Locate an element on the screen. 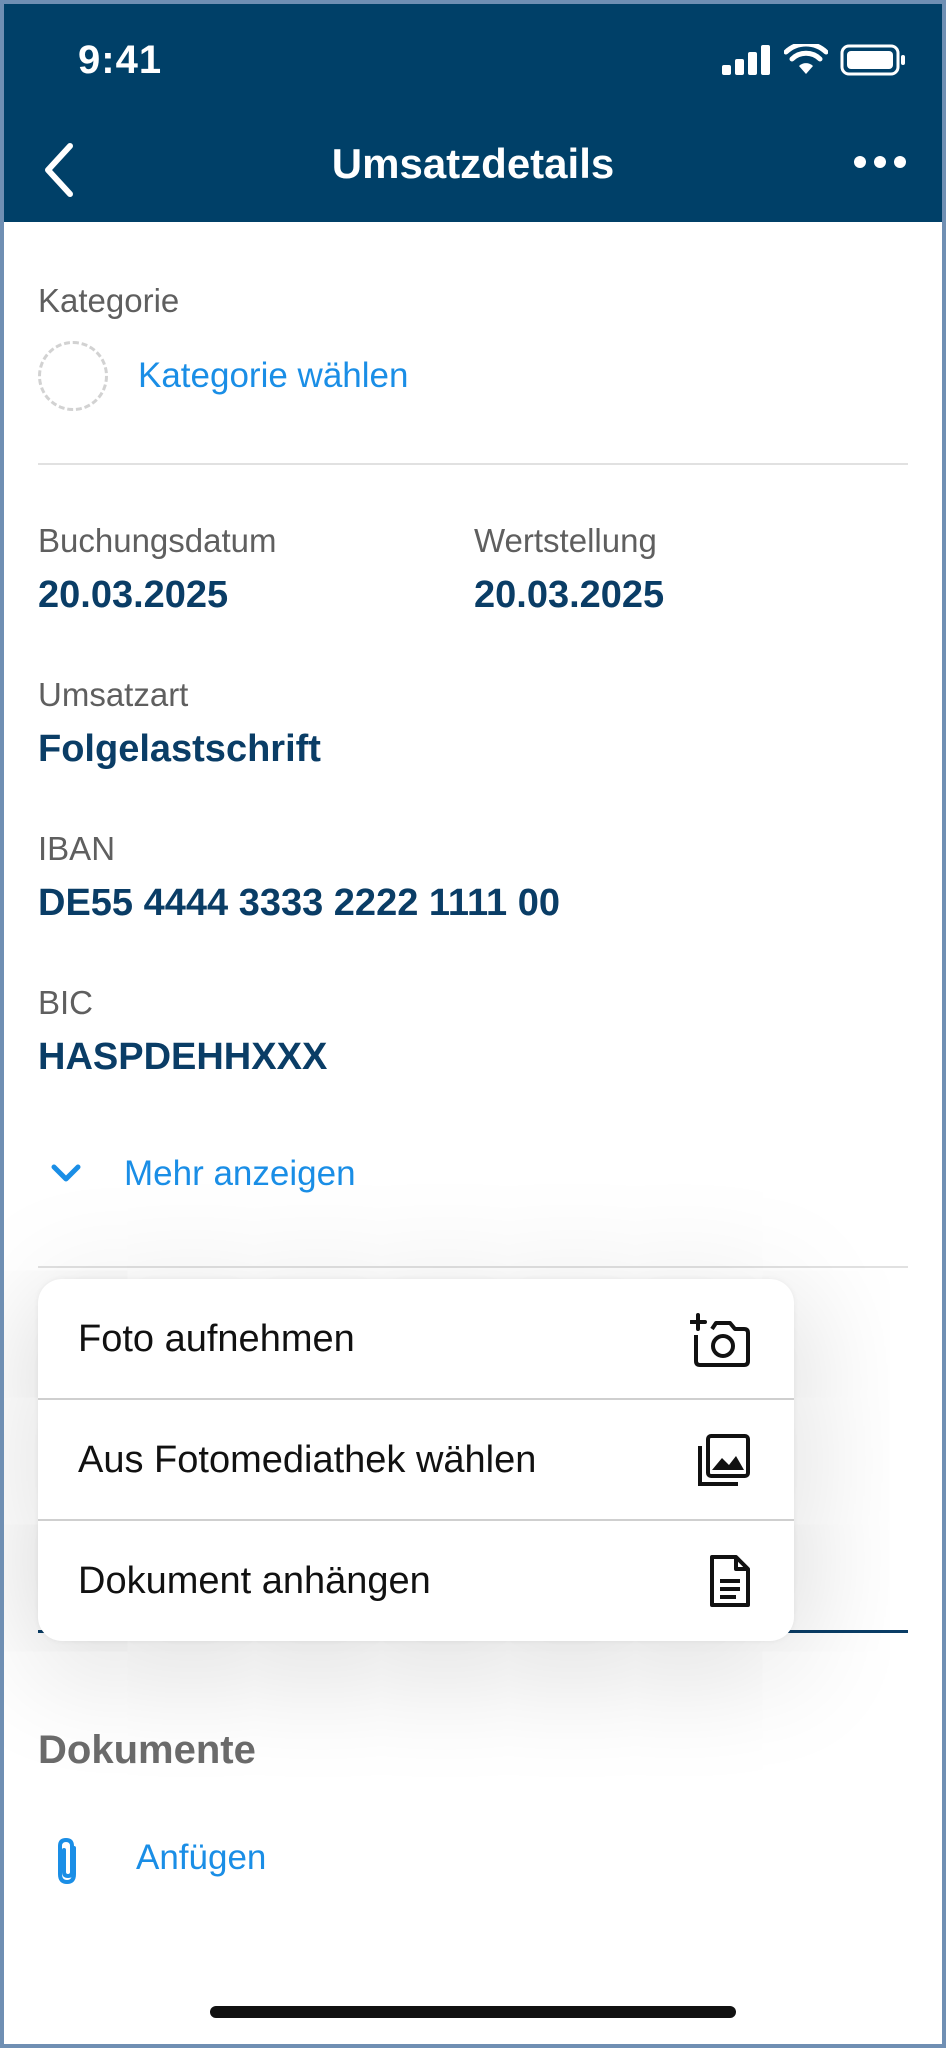 The image size is (946, 2048). transaction-type-label: Umsatzart is located at coordinates (113, 694).